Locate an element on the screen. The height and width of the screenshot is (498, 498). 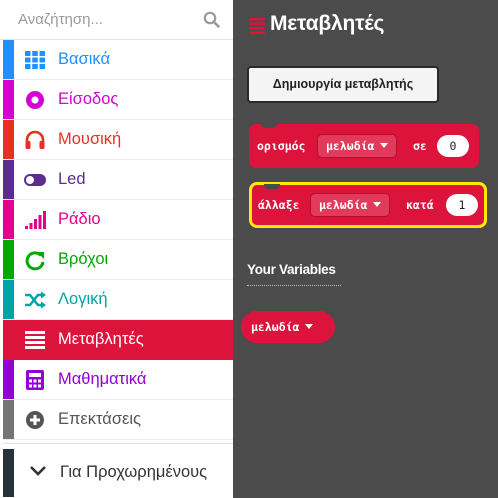
toggle-icon is located at coordinates (35, 180).